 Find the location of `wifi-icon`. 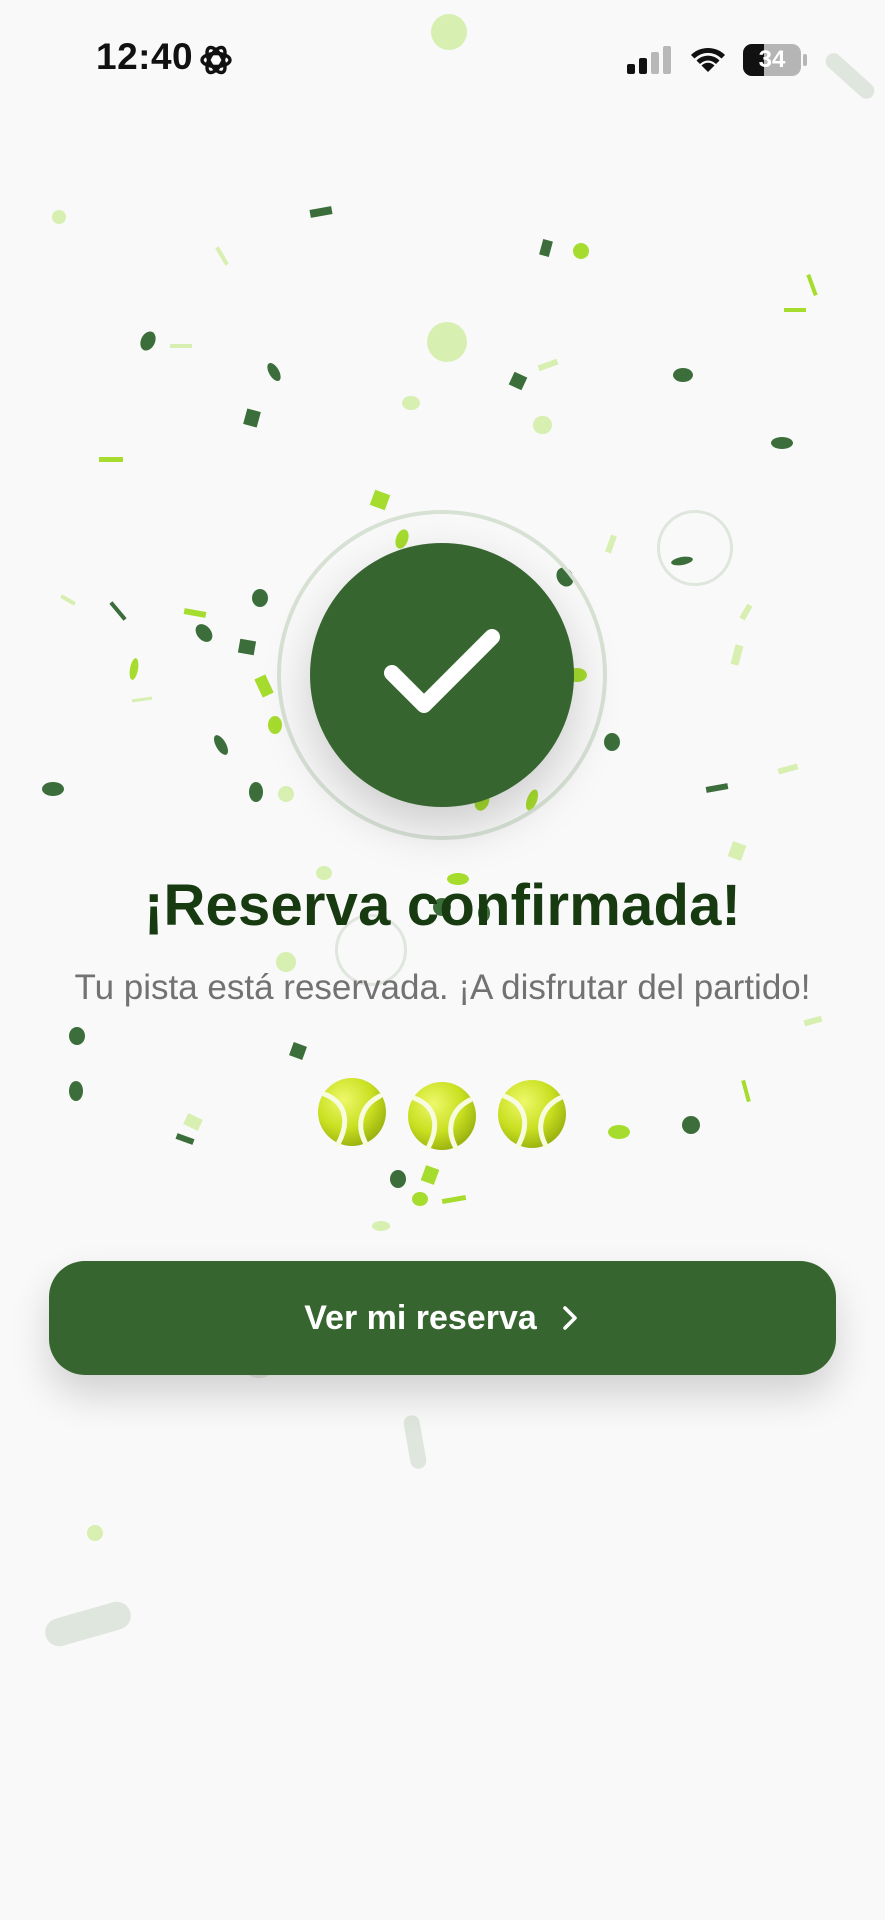

wifi-icon is located at coordinates (708, 59).